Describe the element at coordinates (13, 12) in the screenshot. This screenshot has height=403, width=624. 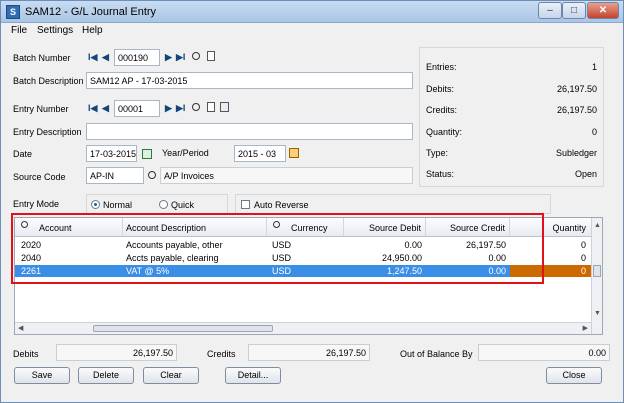
I see `app-icon: S` at that location.